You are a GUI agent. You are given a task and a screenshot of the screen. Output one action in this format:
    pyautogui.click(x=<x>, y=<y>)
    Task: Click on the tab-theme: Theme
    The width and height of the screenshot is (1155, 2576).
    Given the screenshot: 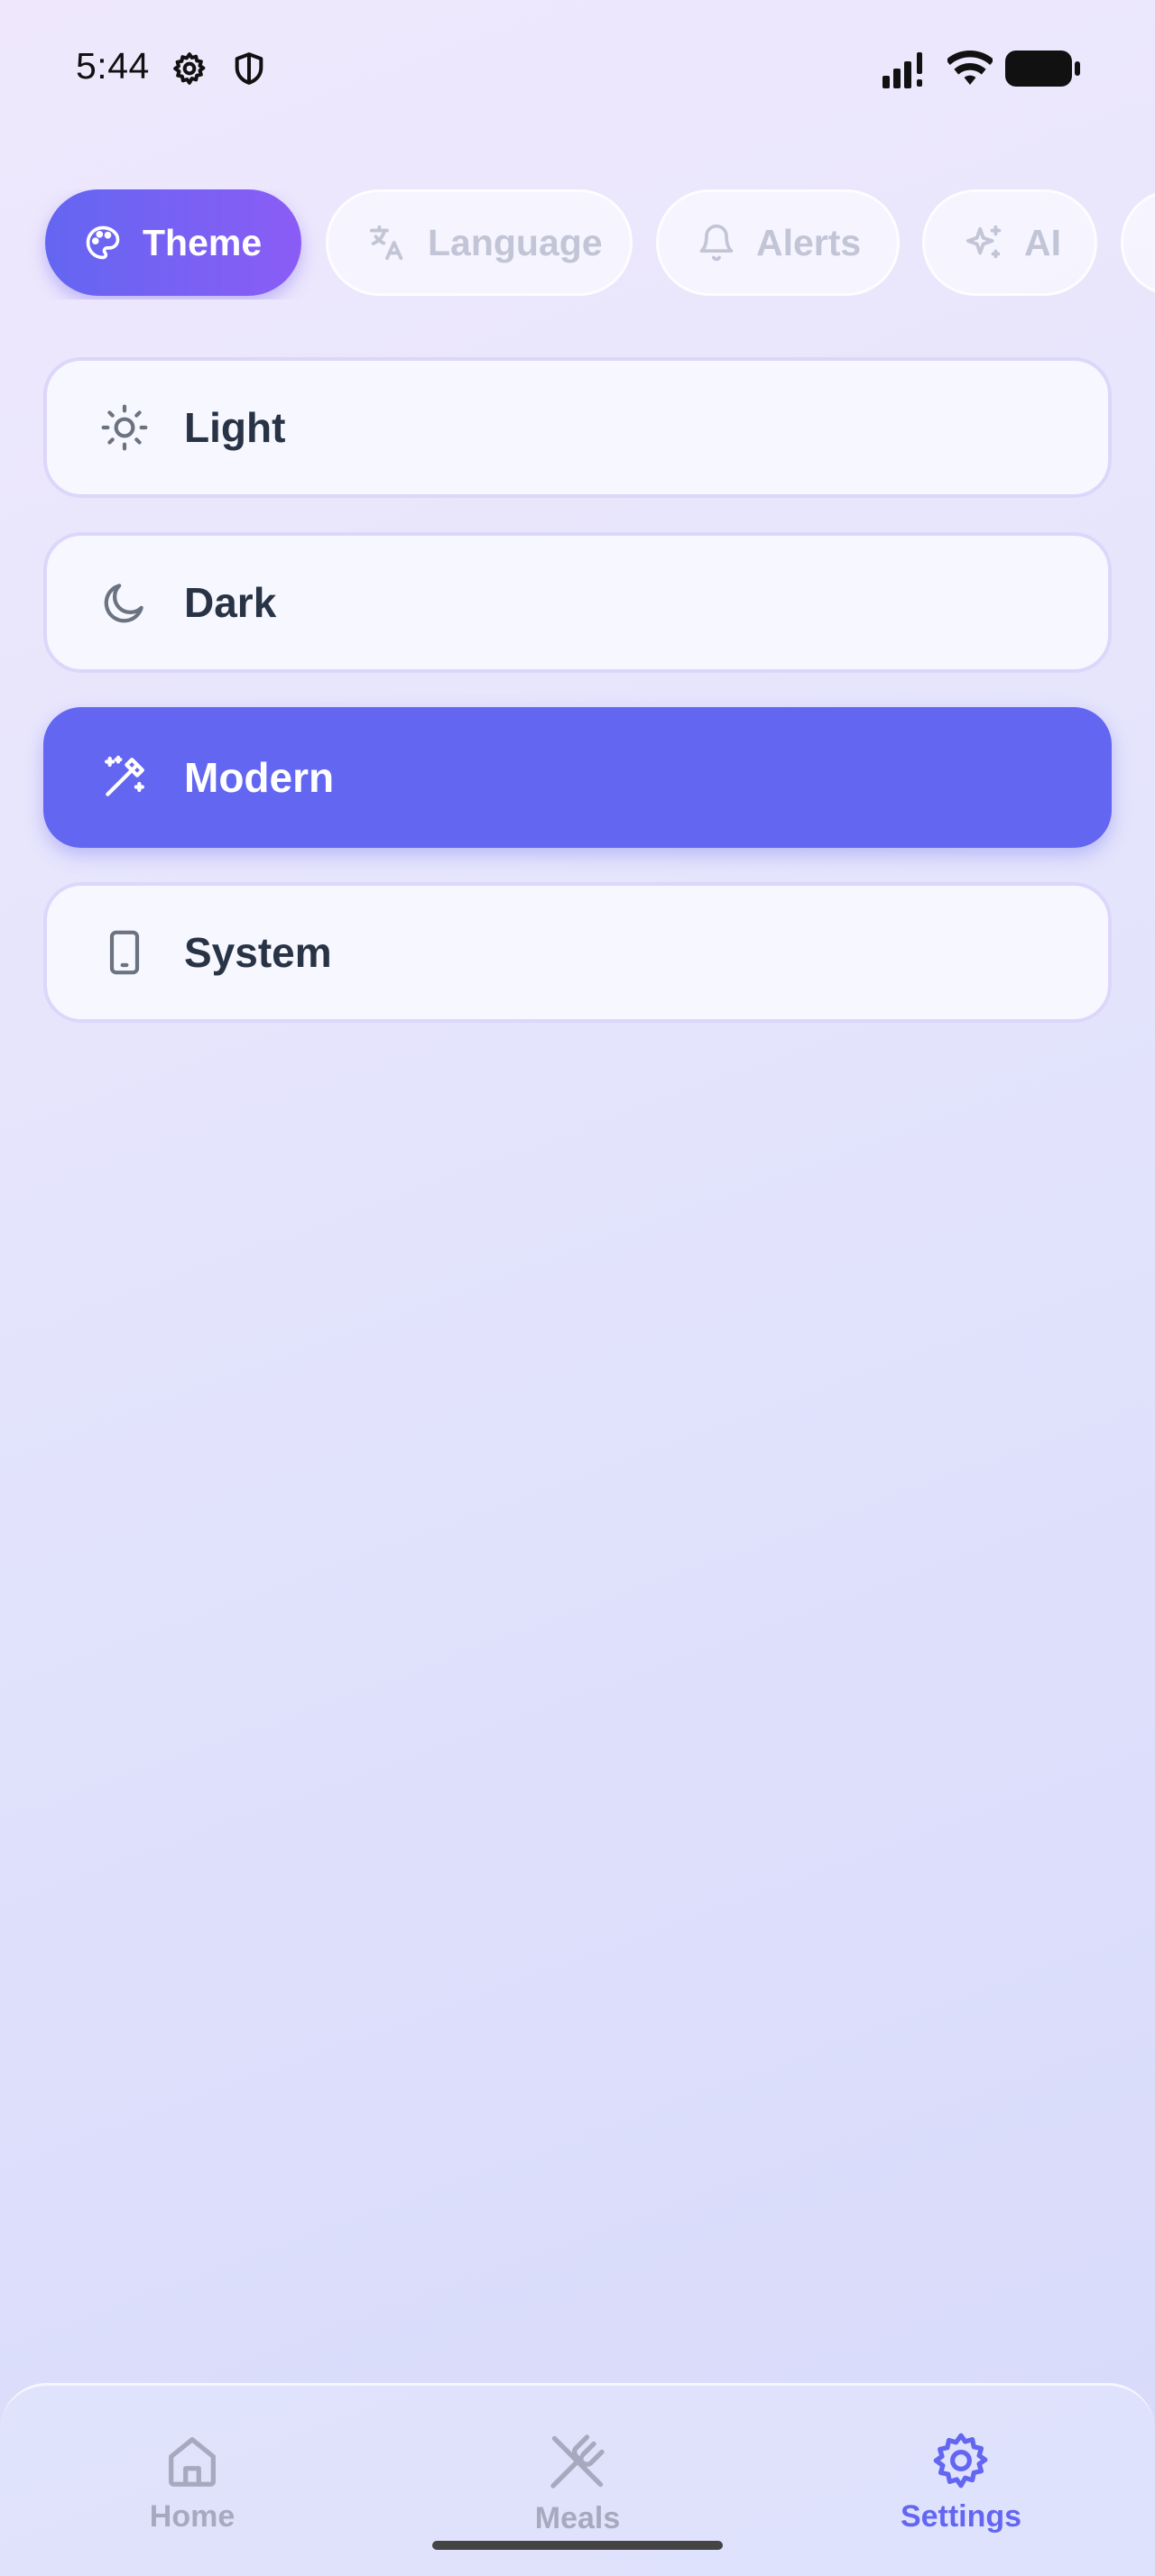 What is the action you would take?
    pyautogui.click(x=173, y=243)
    